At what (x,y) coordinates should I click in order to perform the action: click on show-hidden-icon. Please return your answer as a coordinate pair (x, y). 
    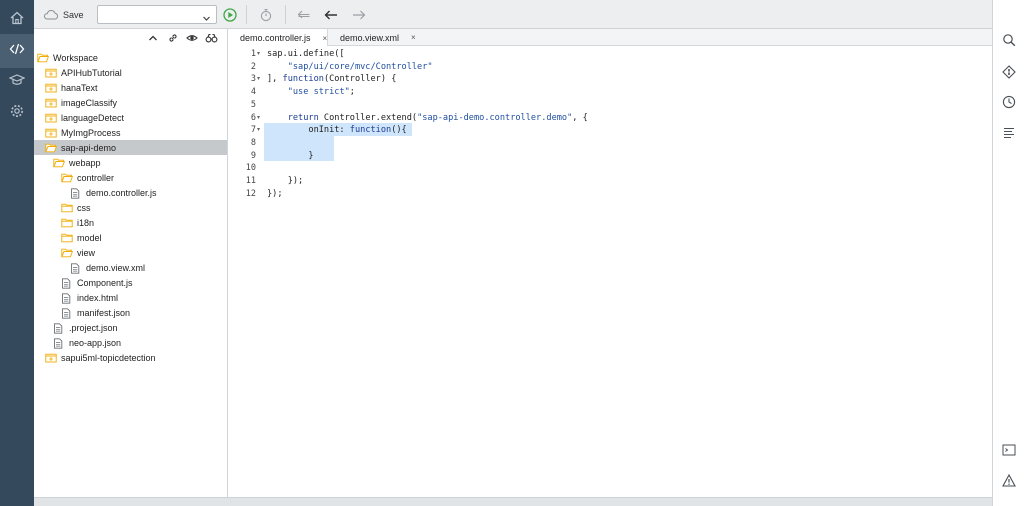
    Looking at the image, I should click on (192, 40).